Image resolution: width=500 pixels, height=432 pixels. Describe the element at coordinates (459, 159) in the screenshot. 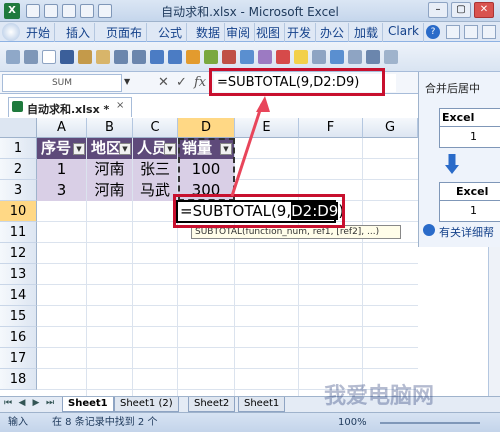

I see `merge-center-help-pane: 合并后居中 Excel 1 Excel 1 有关详细帮` at that location.